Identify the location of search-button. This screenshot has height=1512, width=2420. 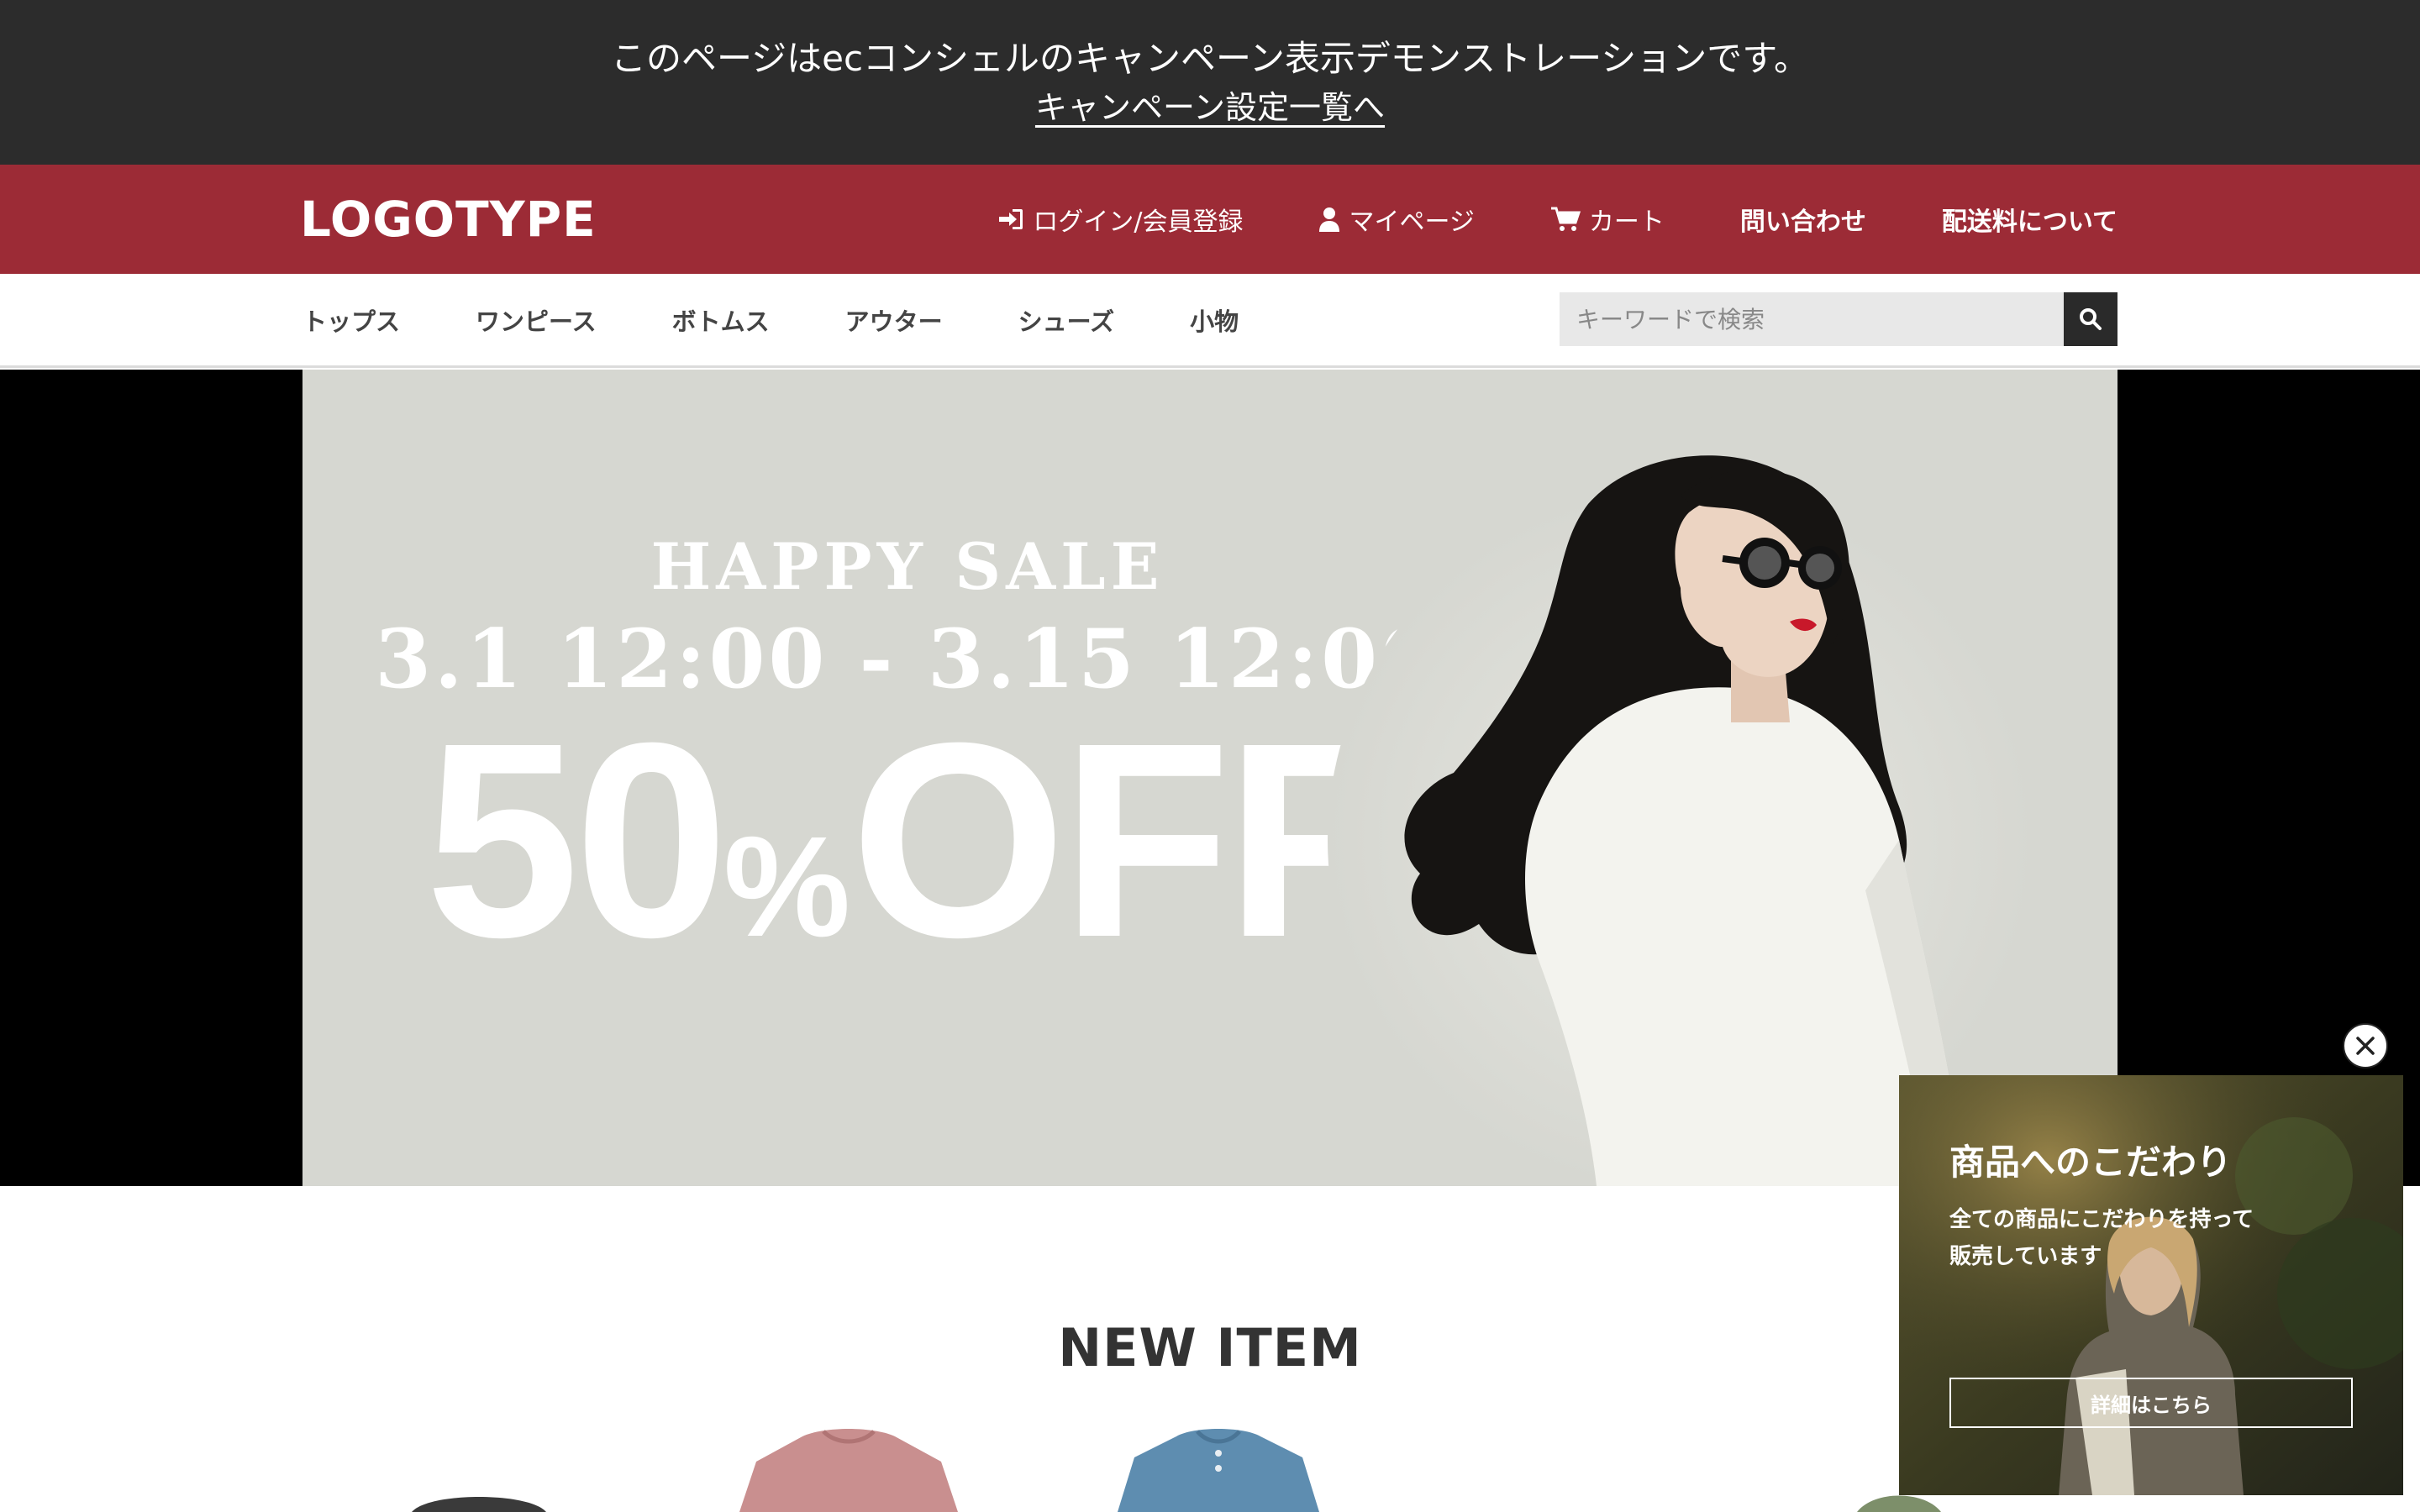
(2091, 319).